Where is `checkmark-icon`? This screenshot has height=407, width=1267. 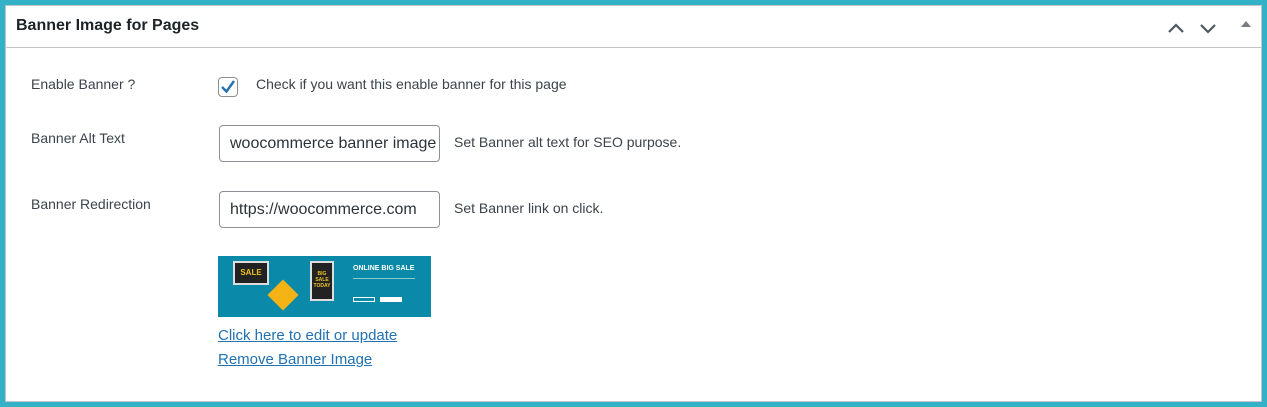
checkmark-icon is located at coordinates (228, 87).